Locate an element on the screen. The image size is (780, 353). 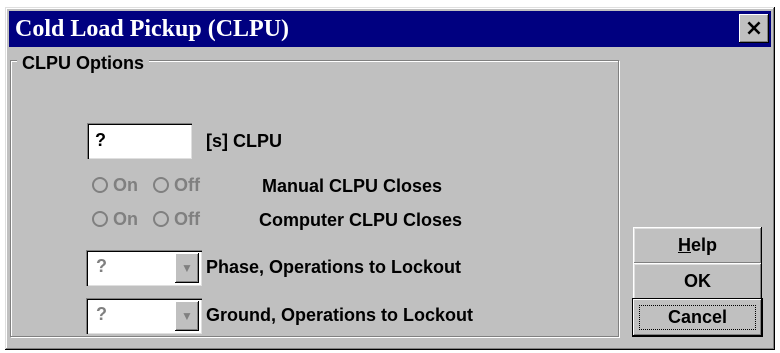
manual-on-label: On is located at coordinates (125, 185).